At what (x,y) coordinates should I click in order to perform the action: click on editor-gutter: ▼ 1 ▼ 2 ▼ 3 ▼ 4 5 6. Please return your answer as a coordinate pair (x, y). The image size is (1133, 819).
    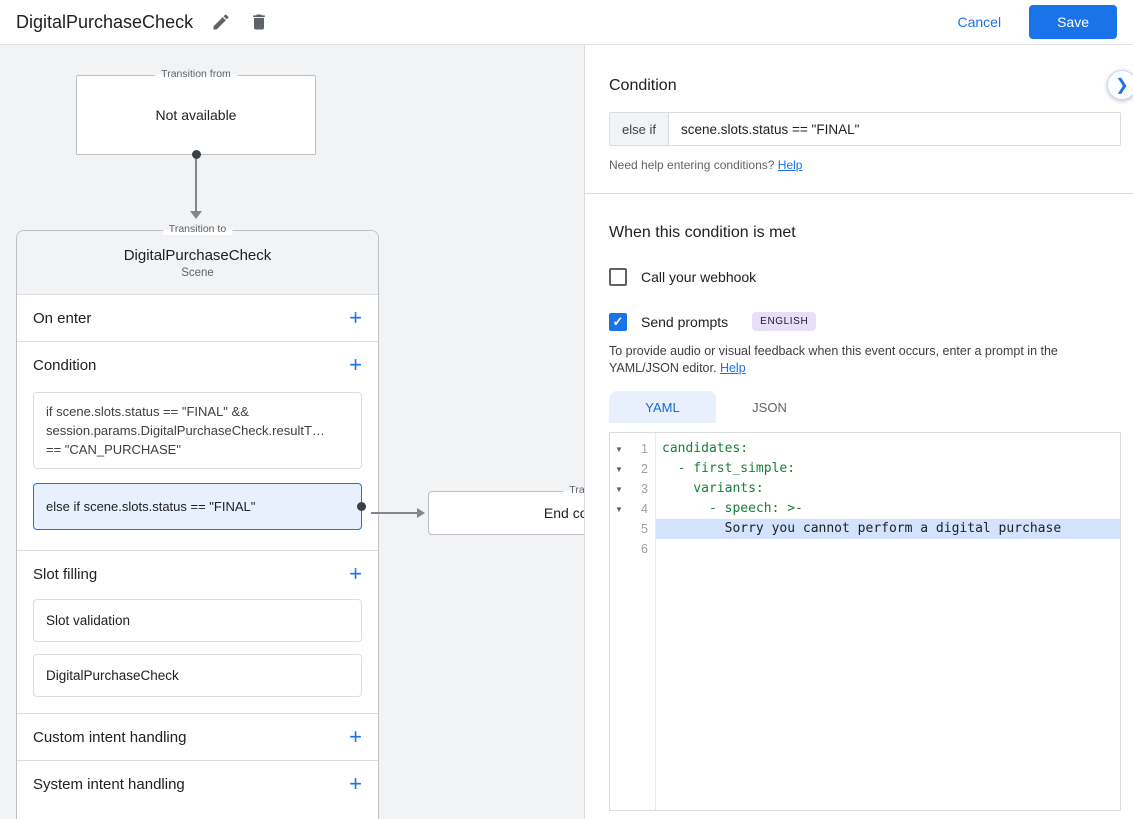
    Looking at the image, I should click on (633, 621).